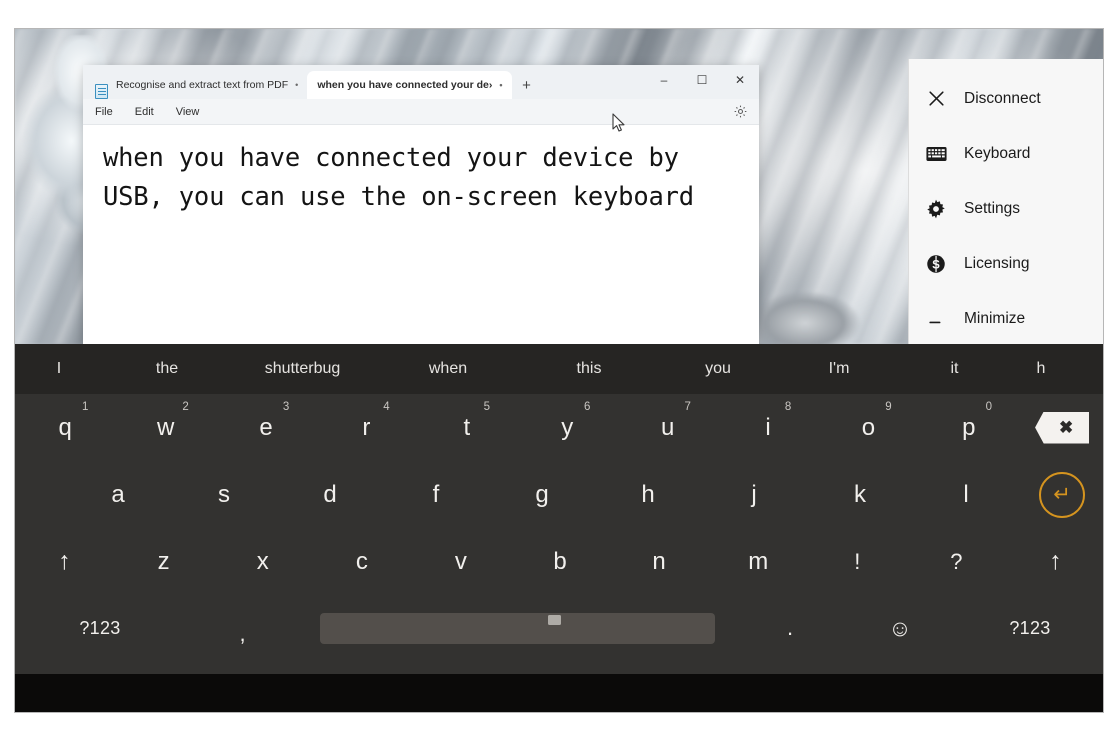 The image size is (1118, 741). Describe the element at coordinates (936, 99) in the screenshot. I see `close-icon` at that location.